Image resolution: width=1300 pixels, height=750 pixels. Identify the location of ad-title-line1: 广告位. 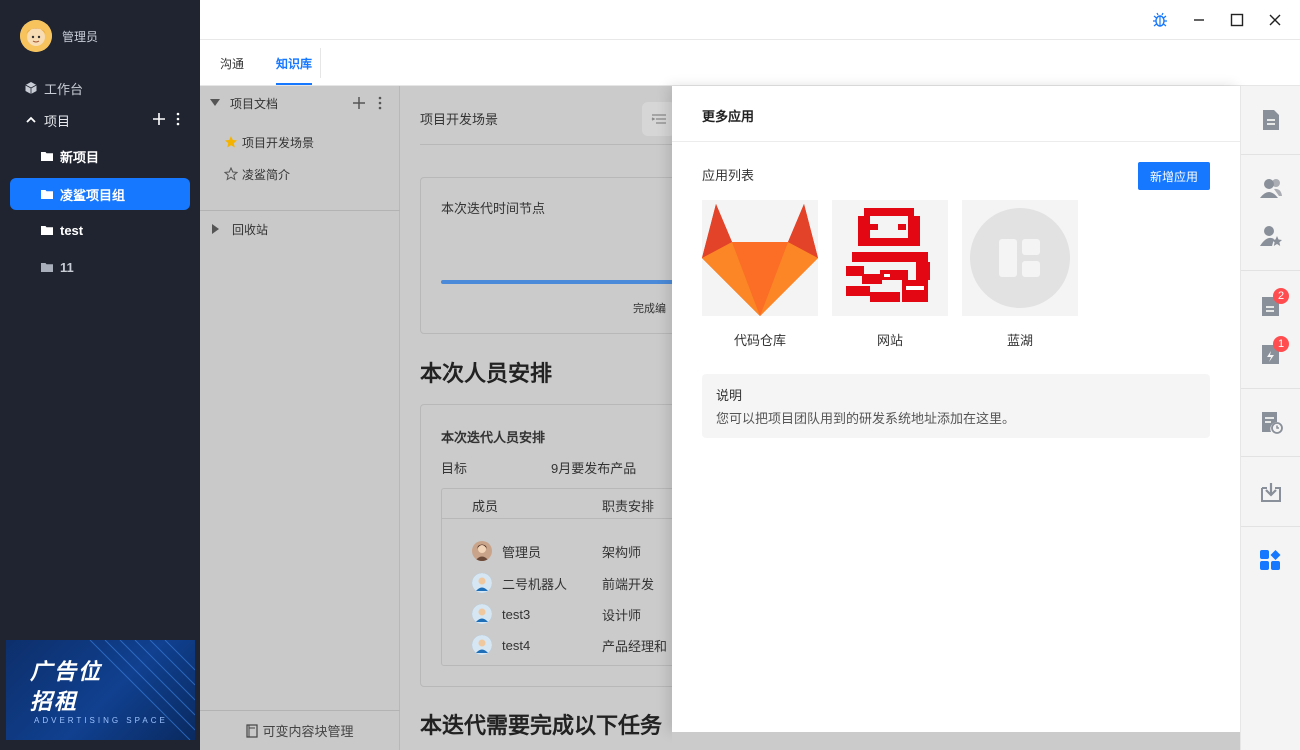
(66, 671).